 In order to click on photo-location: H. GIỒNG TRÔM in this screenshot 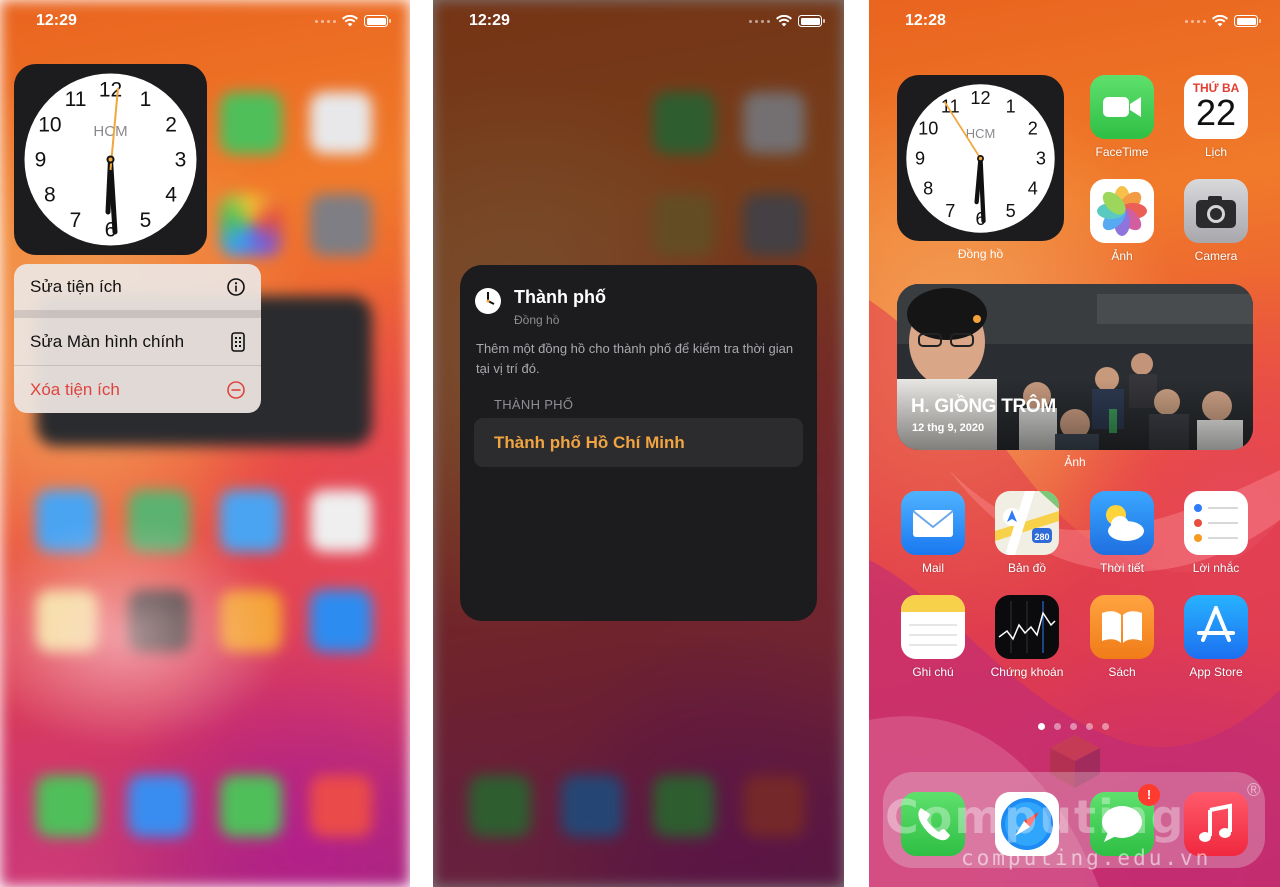, I will do `click(983, 406)`.